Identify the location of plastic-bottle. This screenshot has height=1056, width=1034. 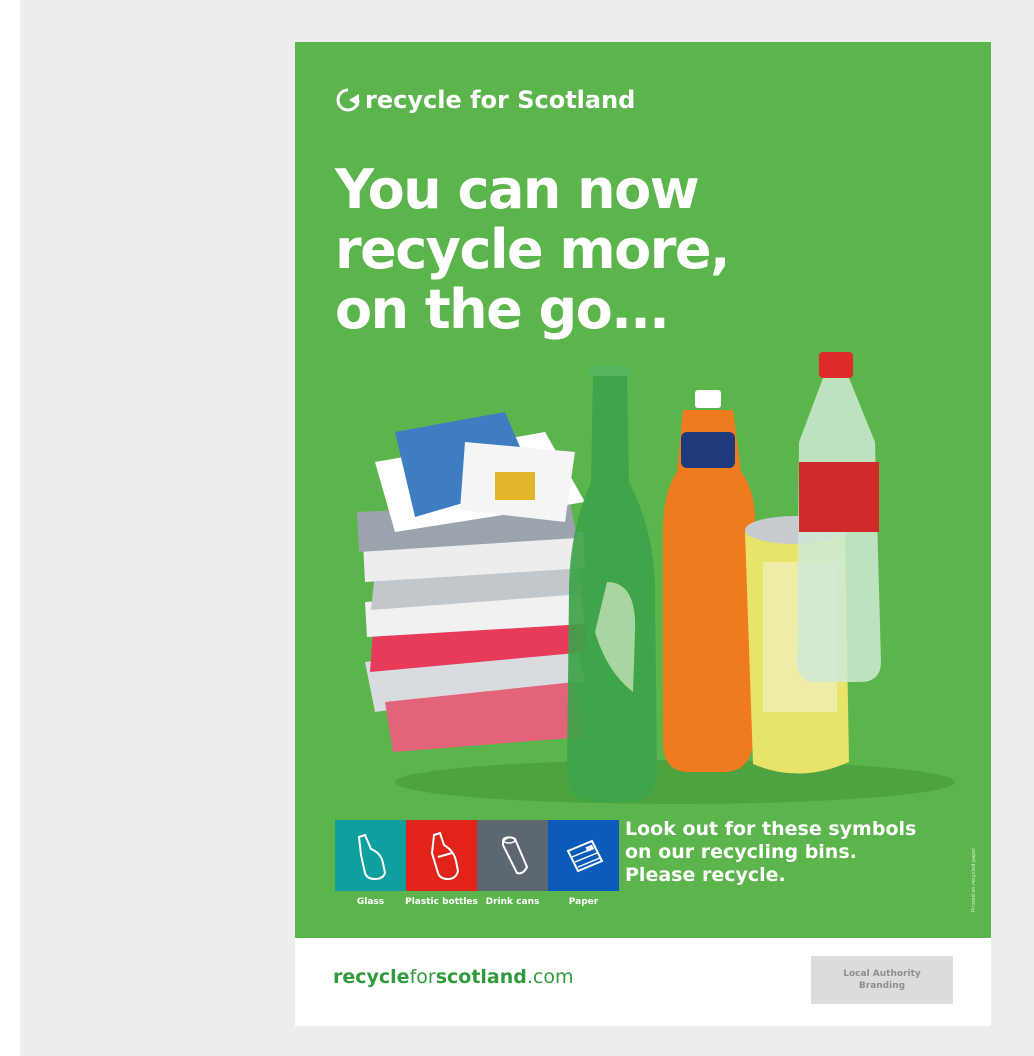
(839, 517).